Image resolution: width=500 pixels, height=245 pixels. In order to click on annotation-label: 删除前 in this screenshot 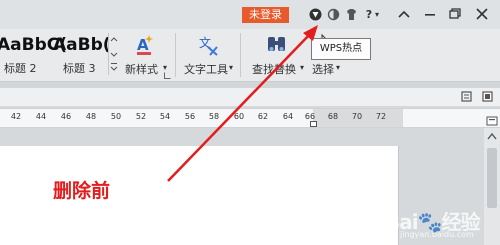, I will do `click(82, 191)`.